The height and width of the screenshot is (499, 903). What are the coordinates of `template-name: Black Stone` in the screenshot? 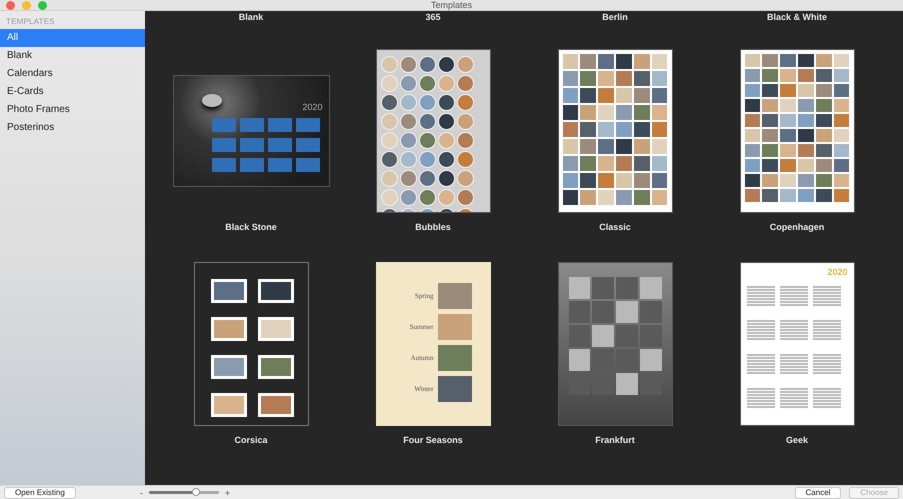 It's located at (251, 227).